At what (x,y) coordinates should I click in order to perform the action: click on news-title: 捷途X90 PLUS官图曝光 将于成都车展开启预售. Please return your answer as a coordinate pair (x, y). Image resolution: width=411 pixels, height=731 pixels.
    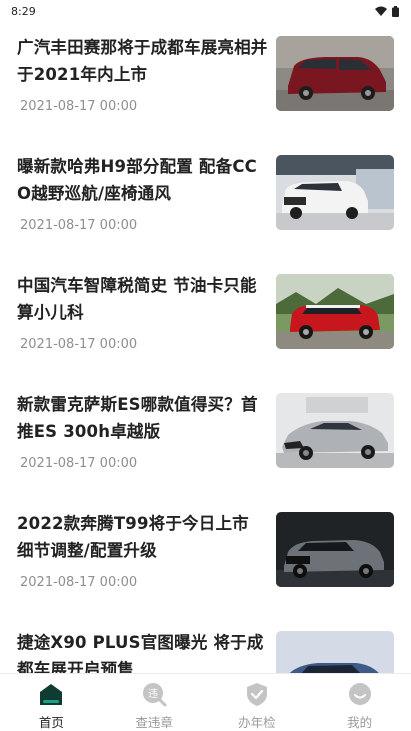
    Looking at the image, I should click on (143, 651).